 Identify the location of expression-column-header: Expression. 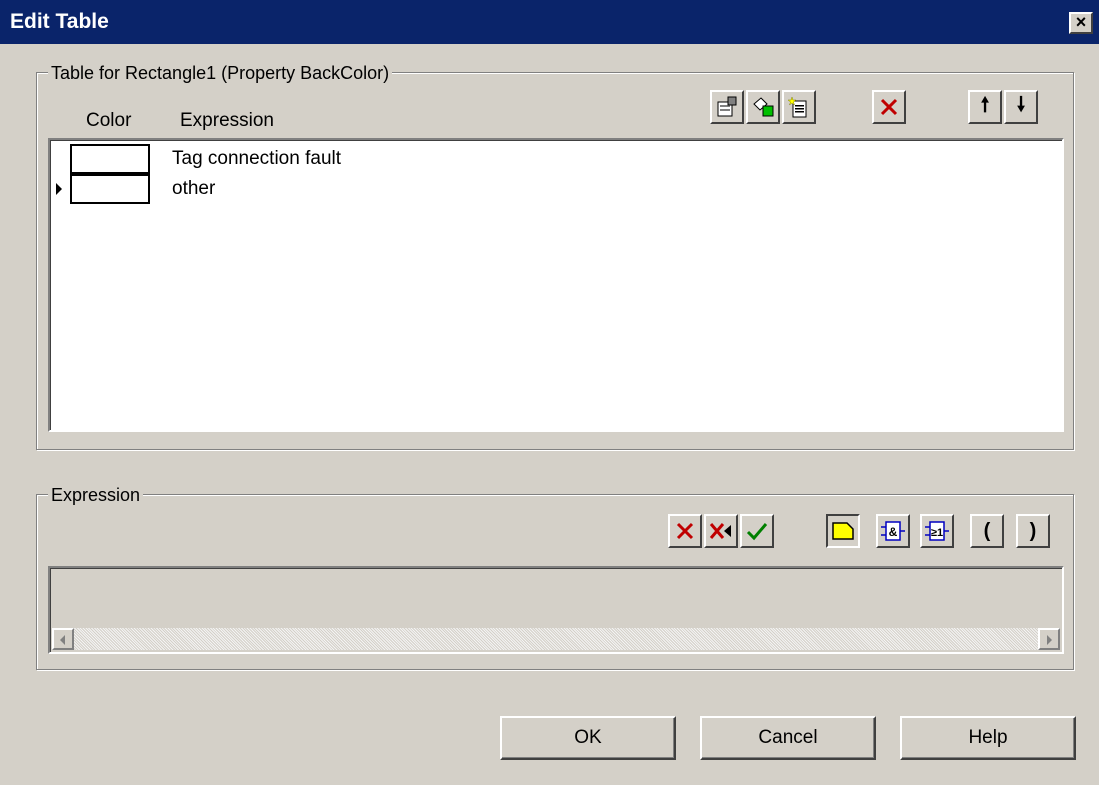
(227, 120).